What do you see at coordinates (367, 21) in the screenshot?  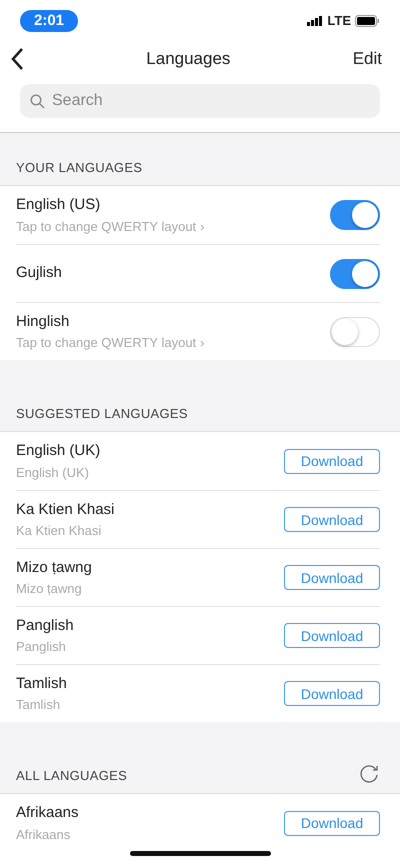 I see `battery-icon` at bounding box center [367, 21].